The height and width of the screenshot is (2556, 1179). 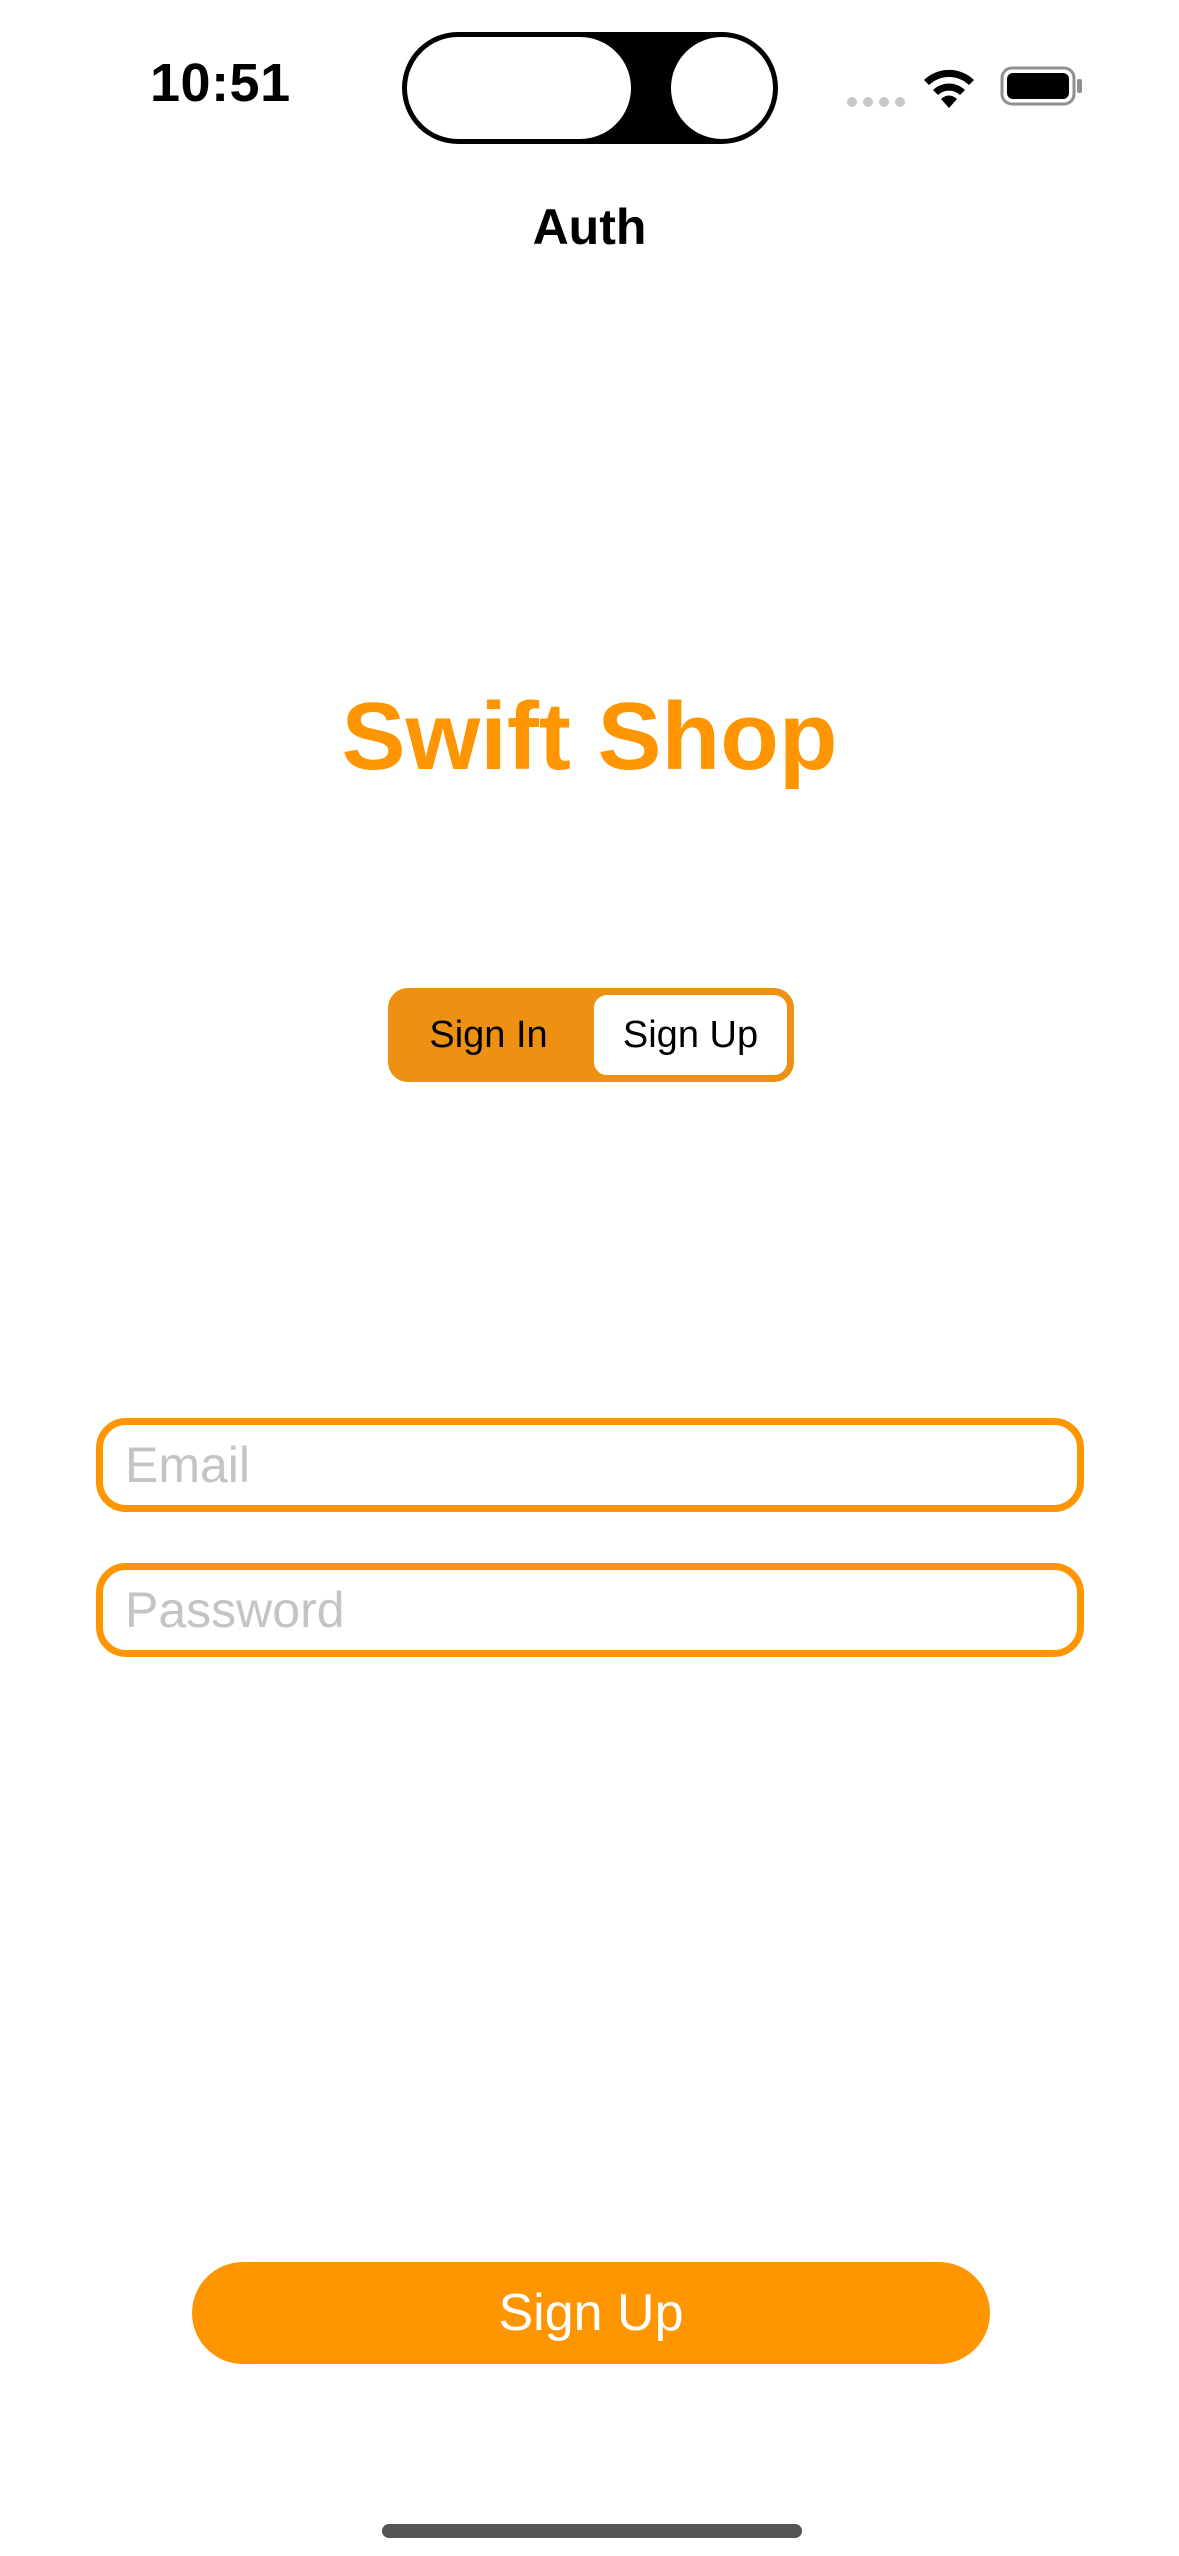 I want to click on auth-mode-segmented-control: Sign In Sign Up, so click(x=591, y=1035).